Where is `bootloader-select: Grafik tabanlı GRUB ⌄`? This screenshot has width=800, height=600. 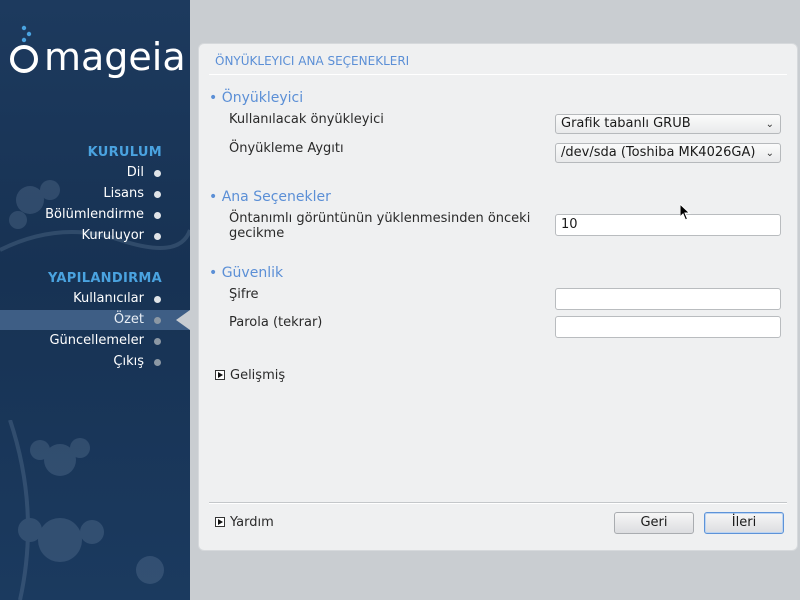
bootloader-select: Grafik tabanlı GRUB ⌄ is located at coordinates (668, 124).